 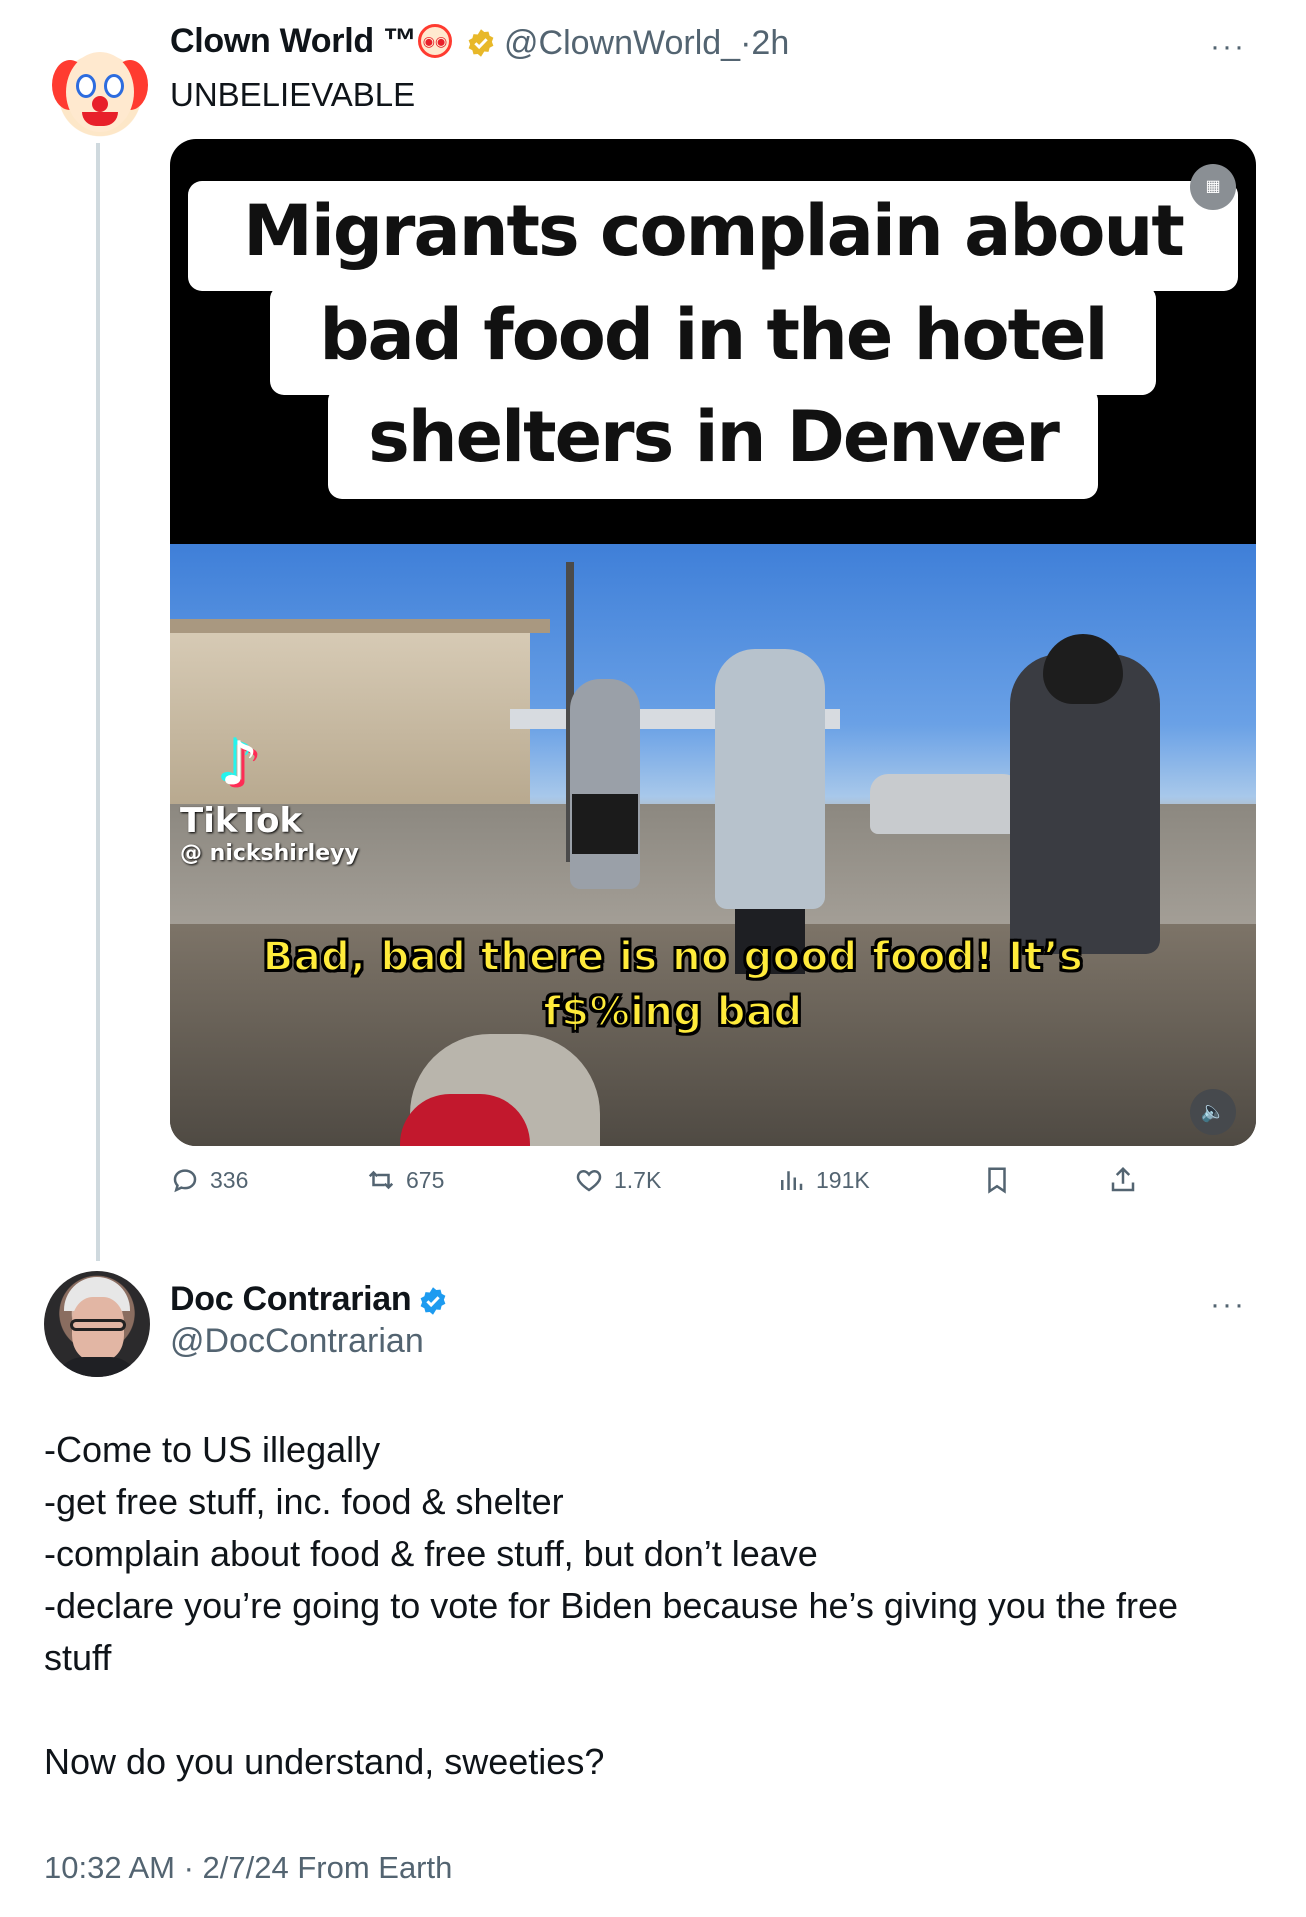 What do you see at coordinates (1213, 187) in the screenshot?
I see `image-icon: ▦` at bounding box center [1213, 187].